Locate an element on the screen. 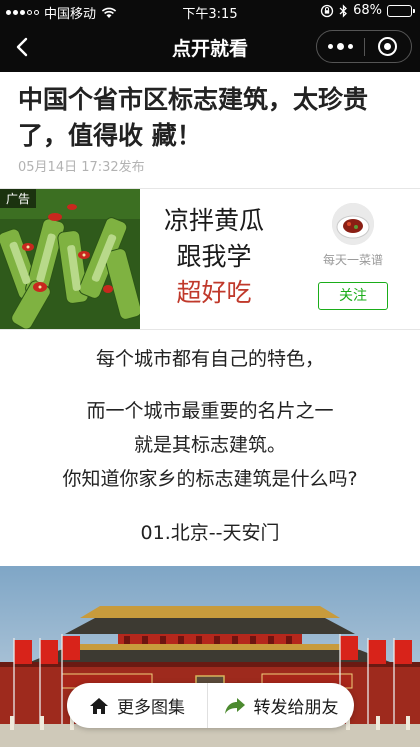 The image size is (420, 747). share-to-friend-button: 转发给朋友 is located at coordinates (281, 705).